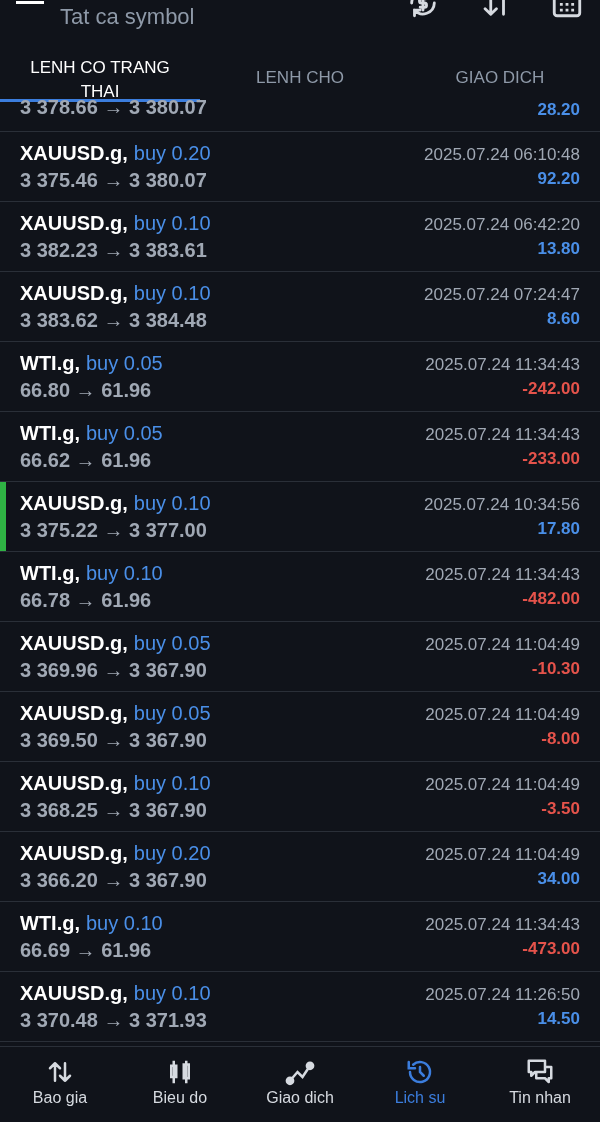 This screenshot has height=1122, width=600. What do you see at coordinates (502, 994) in the screenshot?
I see `deal-time: 2025.07.24 11:26:50` at bounding box center [502, 994].